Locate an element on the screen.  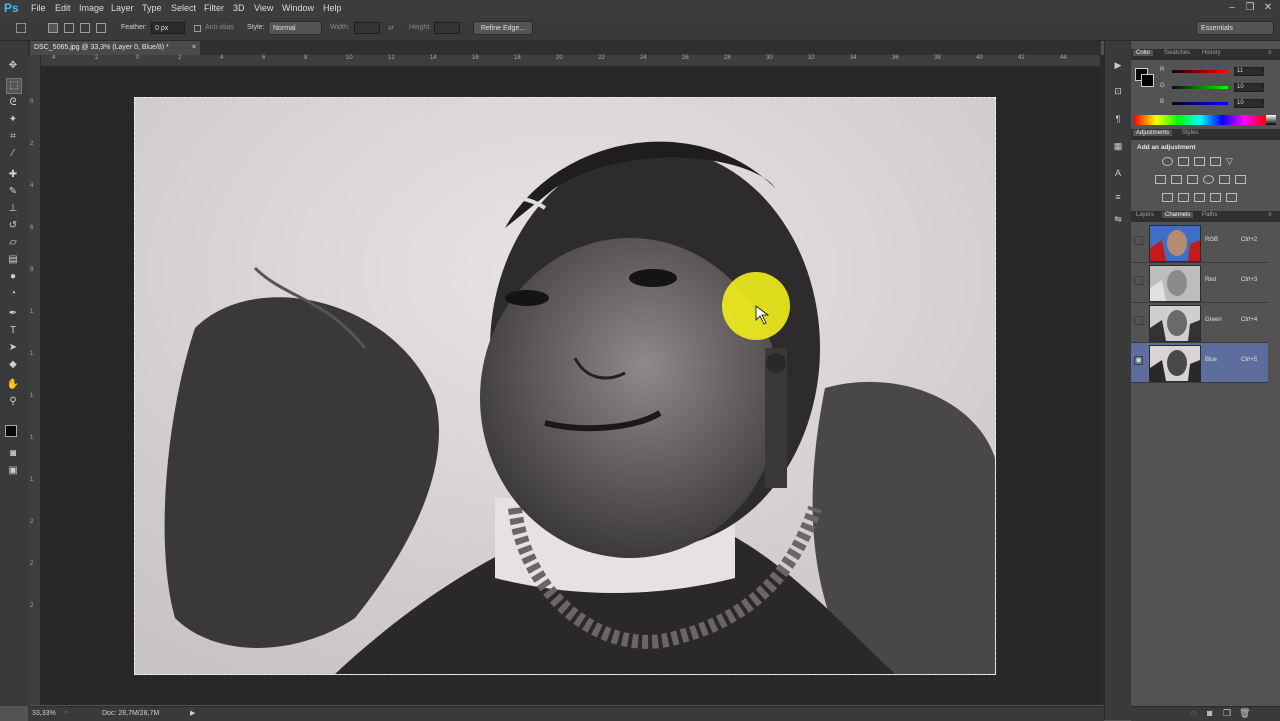
width-input is located at coordinates (367, 28).